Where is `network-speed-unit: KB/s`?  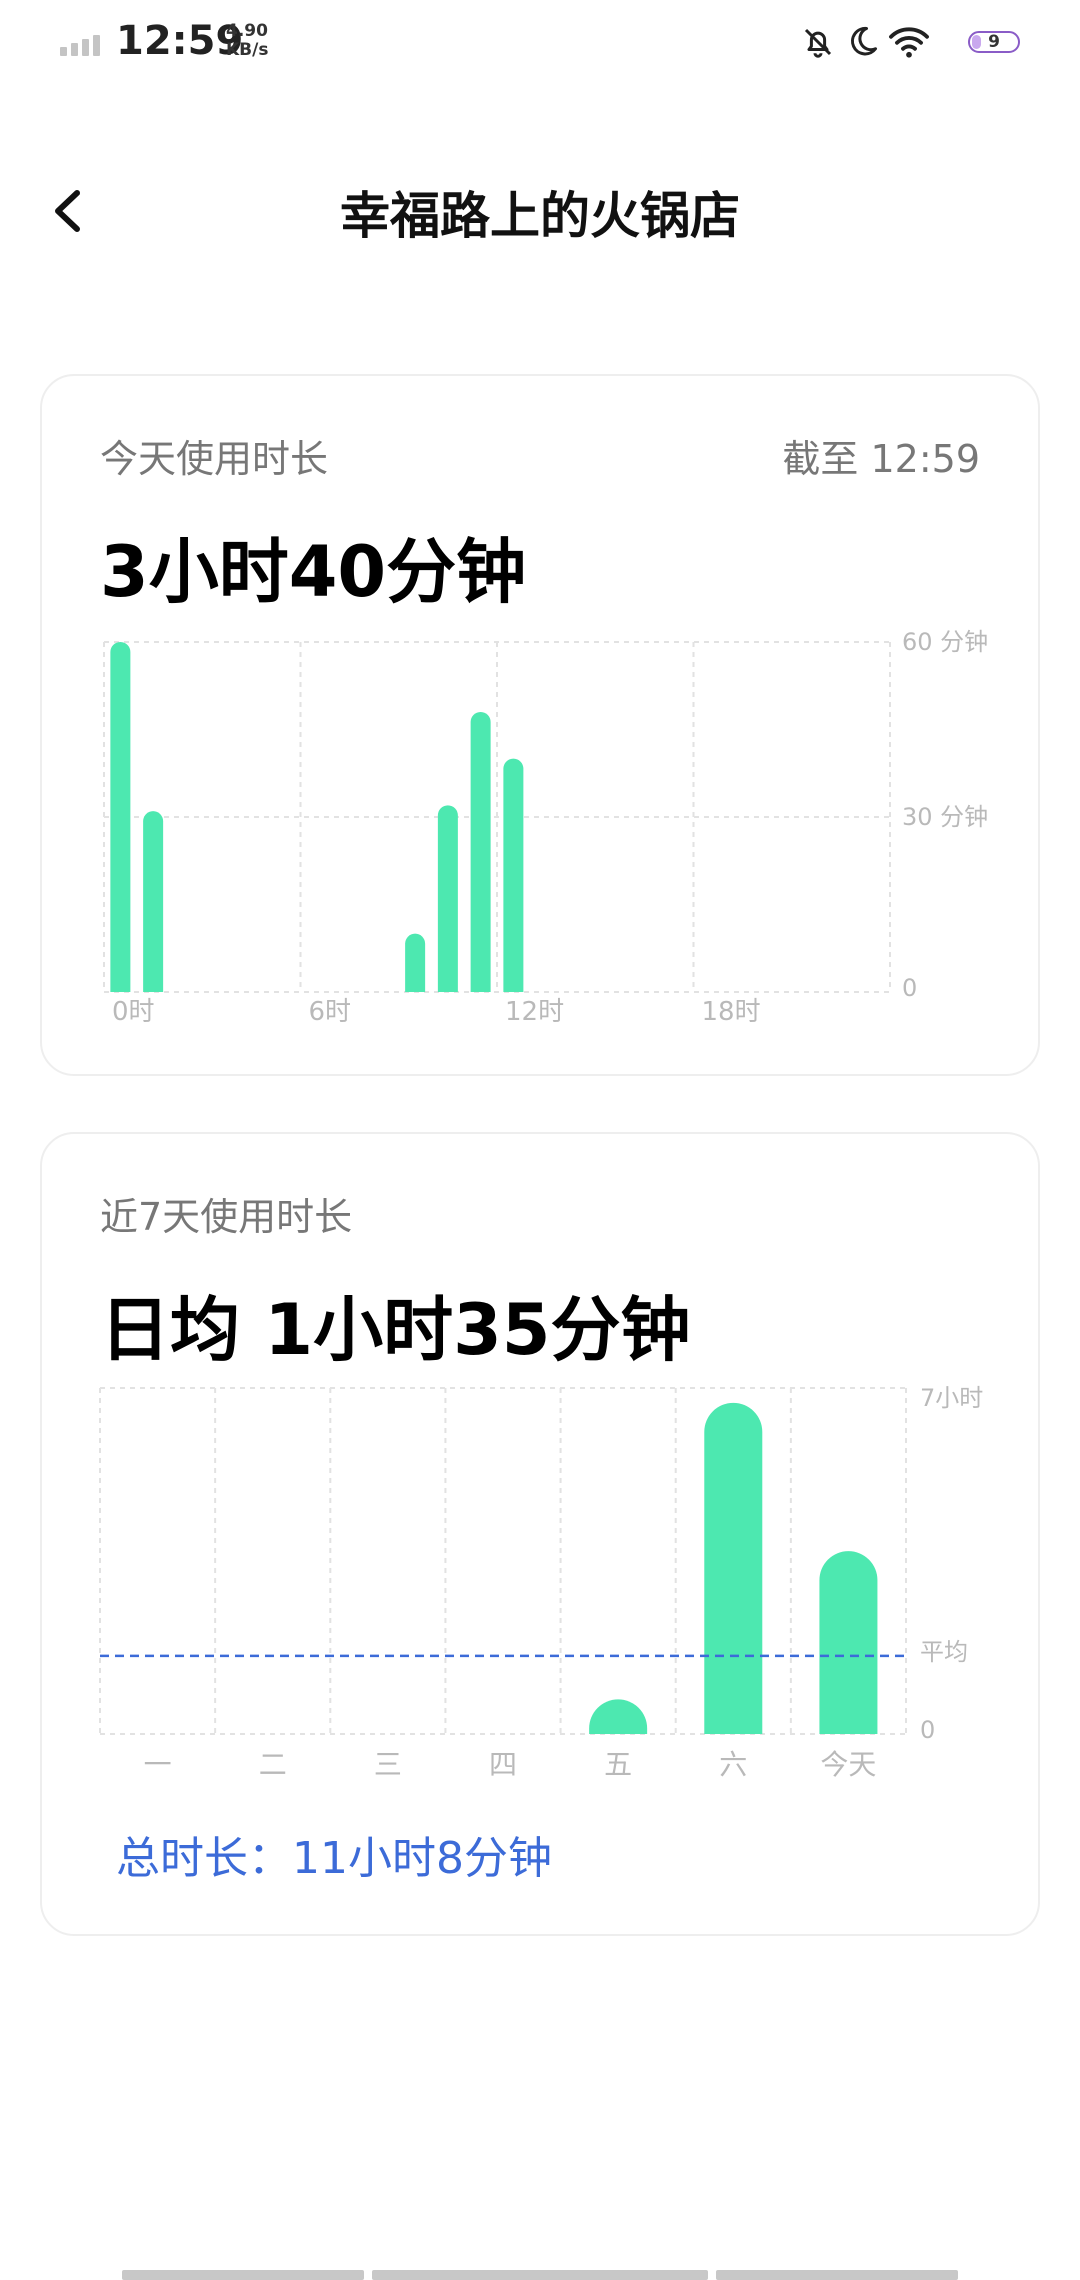 network-speed-unit: KB/s is located at coordinates (247, 50).